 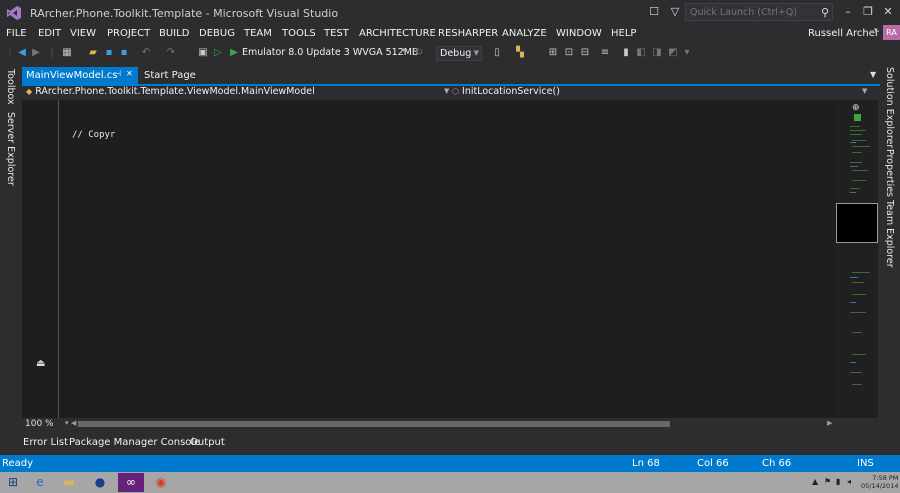 I want to click on tab-mainviewmodel: MainViewModel.cs ⊣ ✕, so click(x=80, y=75).